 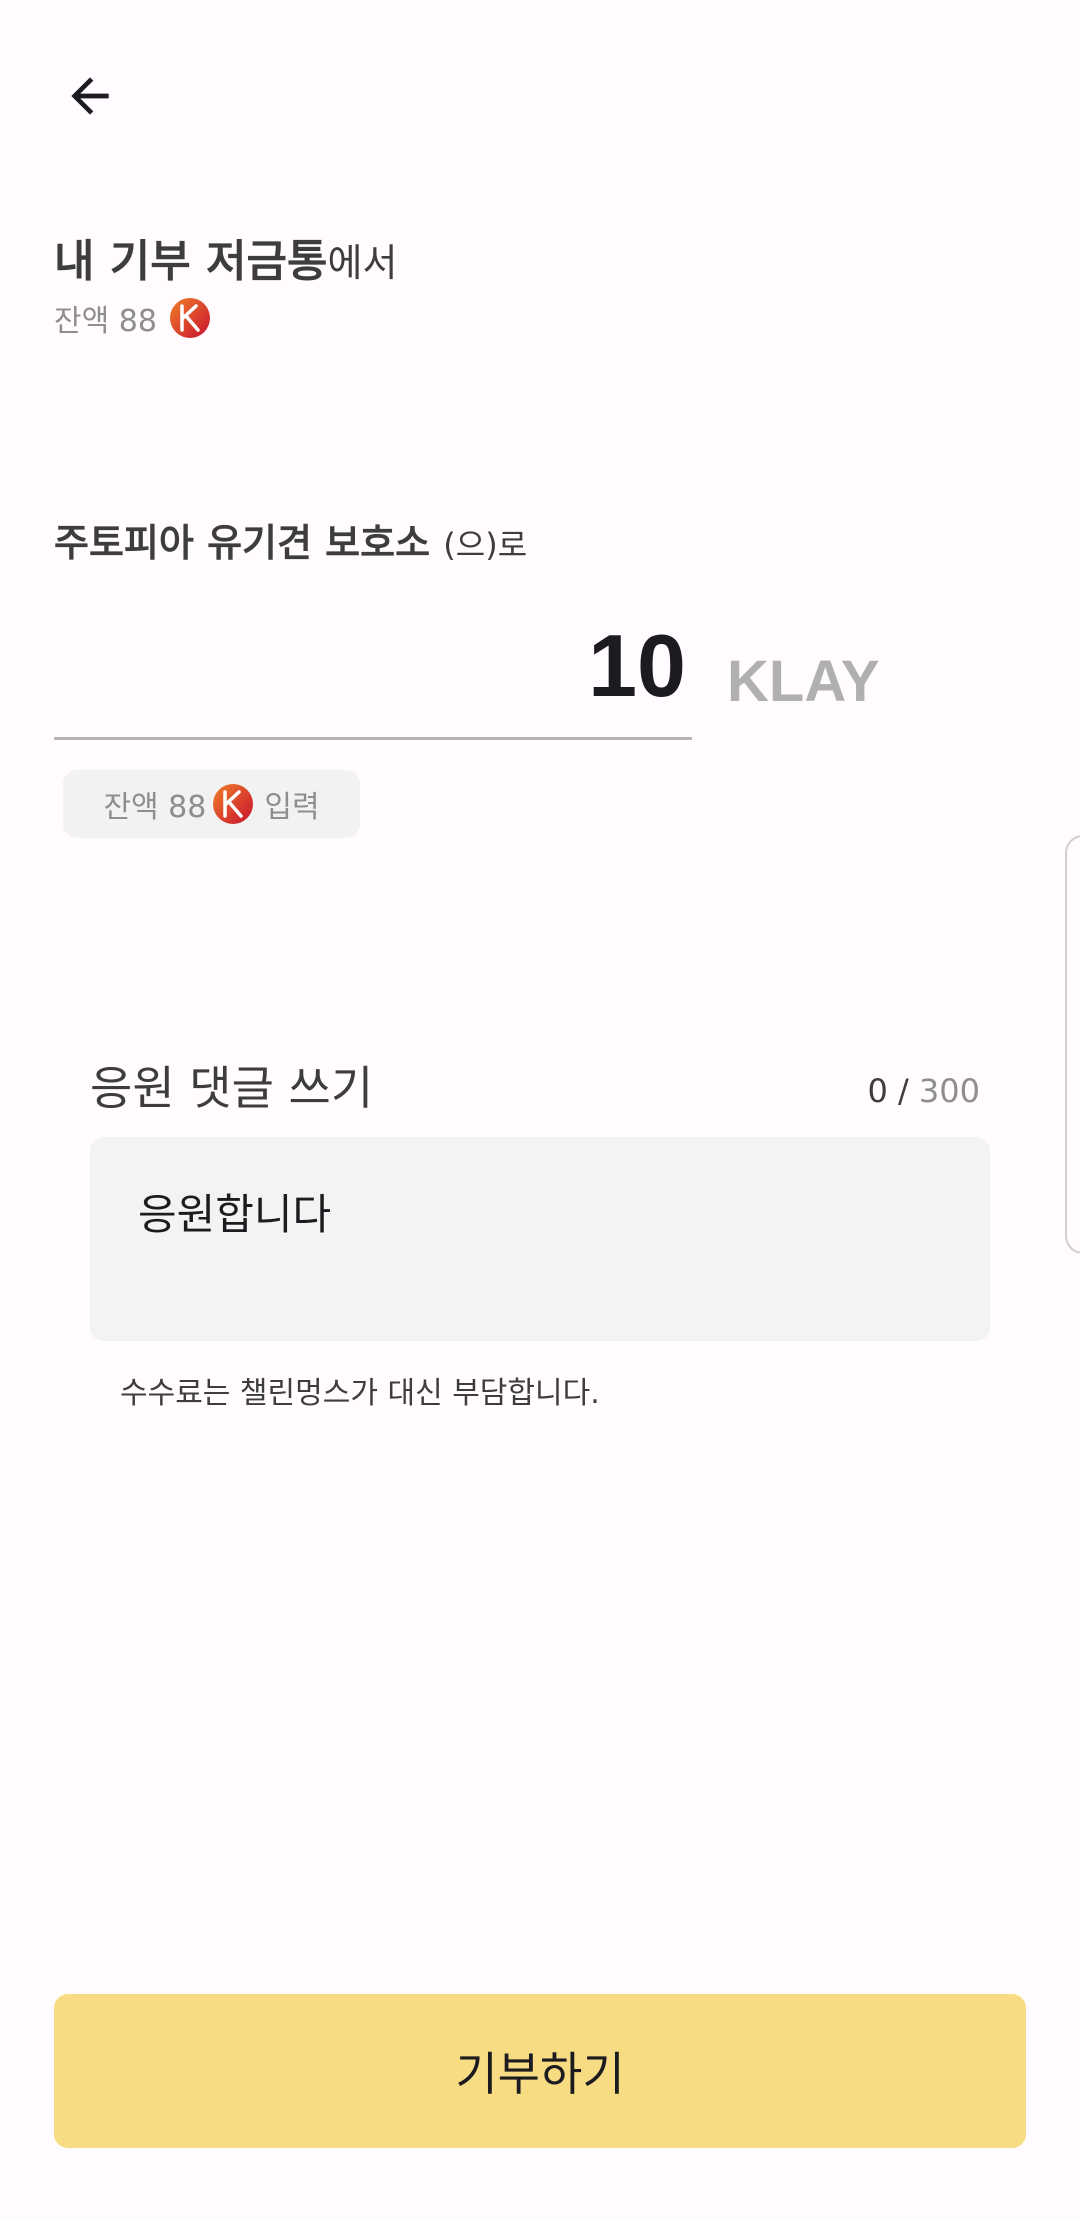 I want to click on destination-name: 주토피아 유기견 보호소, so click(x=242, y=543).